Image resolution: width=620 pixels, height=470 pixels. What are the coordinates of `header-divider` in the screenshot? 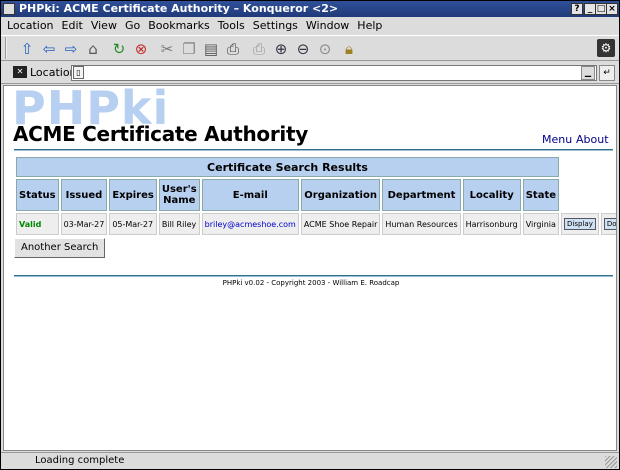 It's located at (313, 150).